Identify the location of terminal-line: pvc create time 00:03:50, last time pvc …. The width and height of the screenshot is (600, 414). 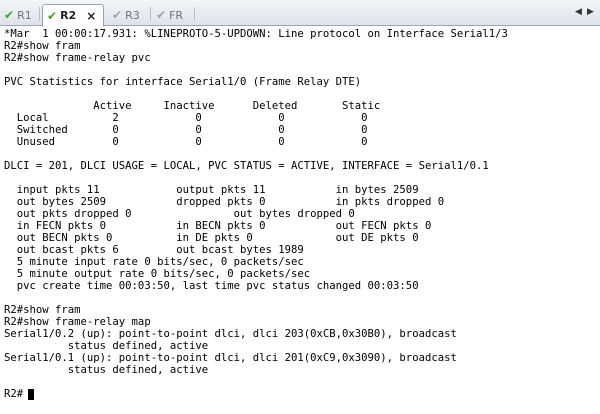
(211, 286).